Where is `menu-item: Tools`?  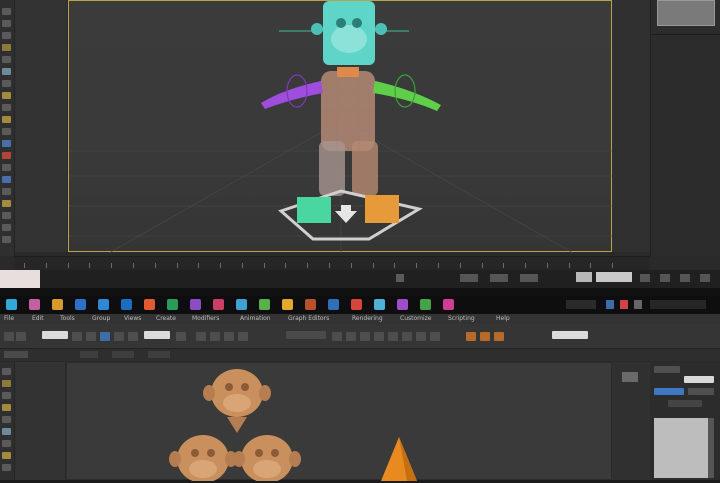 menu-item: Tools is located at coordinates (67, 318).